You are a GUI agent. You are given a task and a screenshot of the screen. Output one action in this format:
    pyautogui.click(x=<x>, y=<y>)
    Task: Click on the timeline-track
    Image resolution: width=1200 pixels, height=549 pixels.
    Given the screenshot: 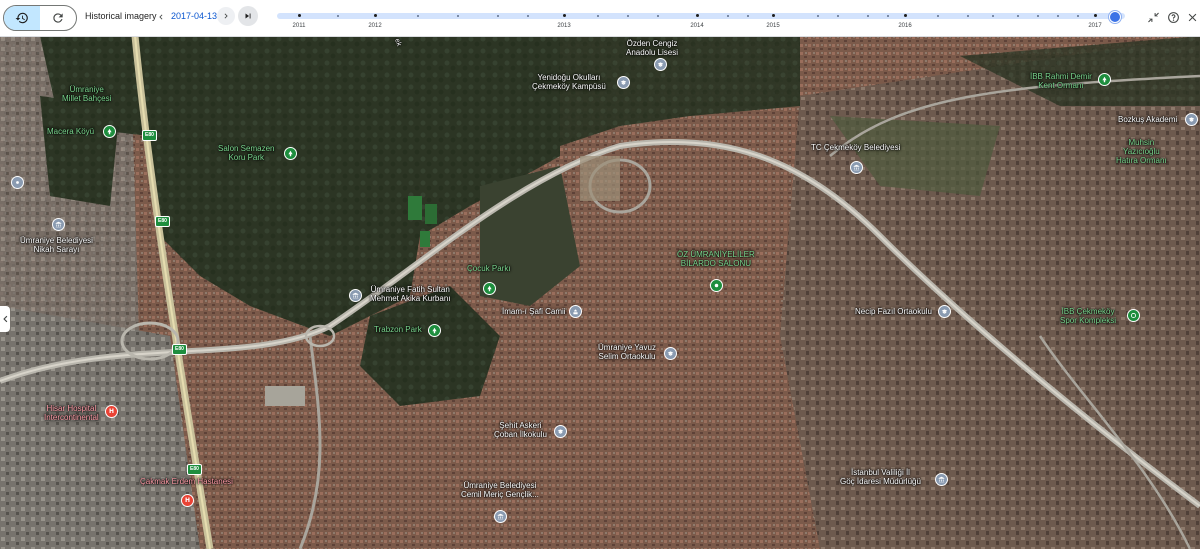 What is the action you would take?
    pyautogui.click(x=701, y=16)
    